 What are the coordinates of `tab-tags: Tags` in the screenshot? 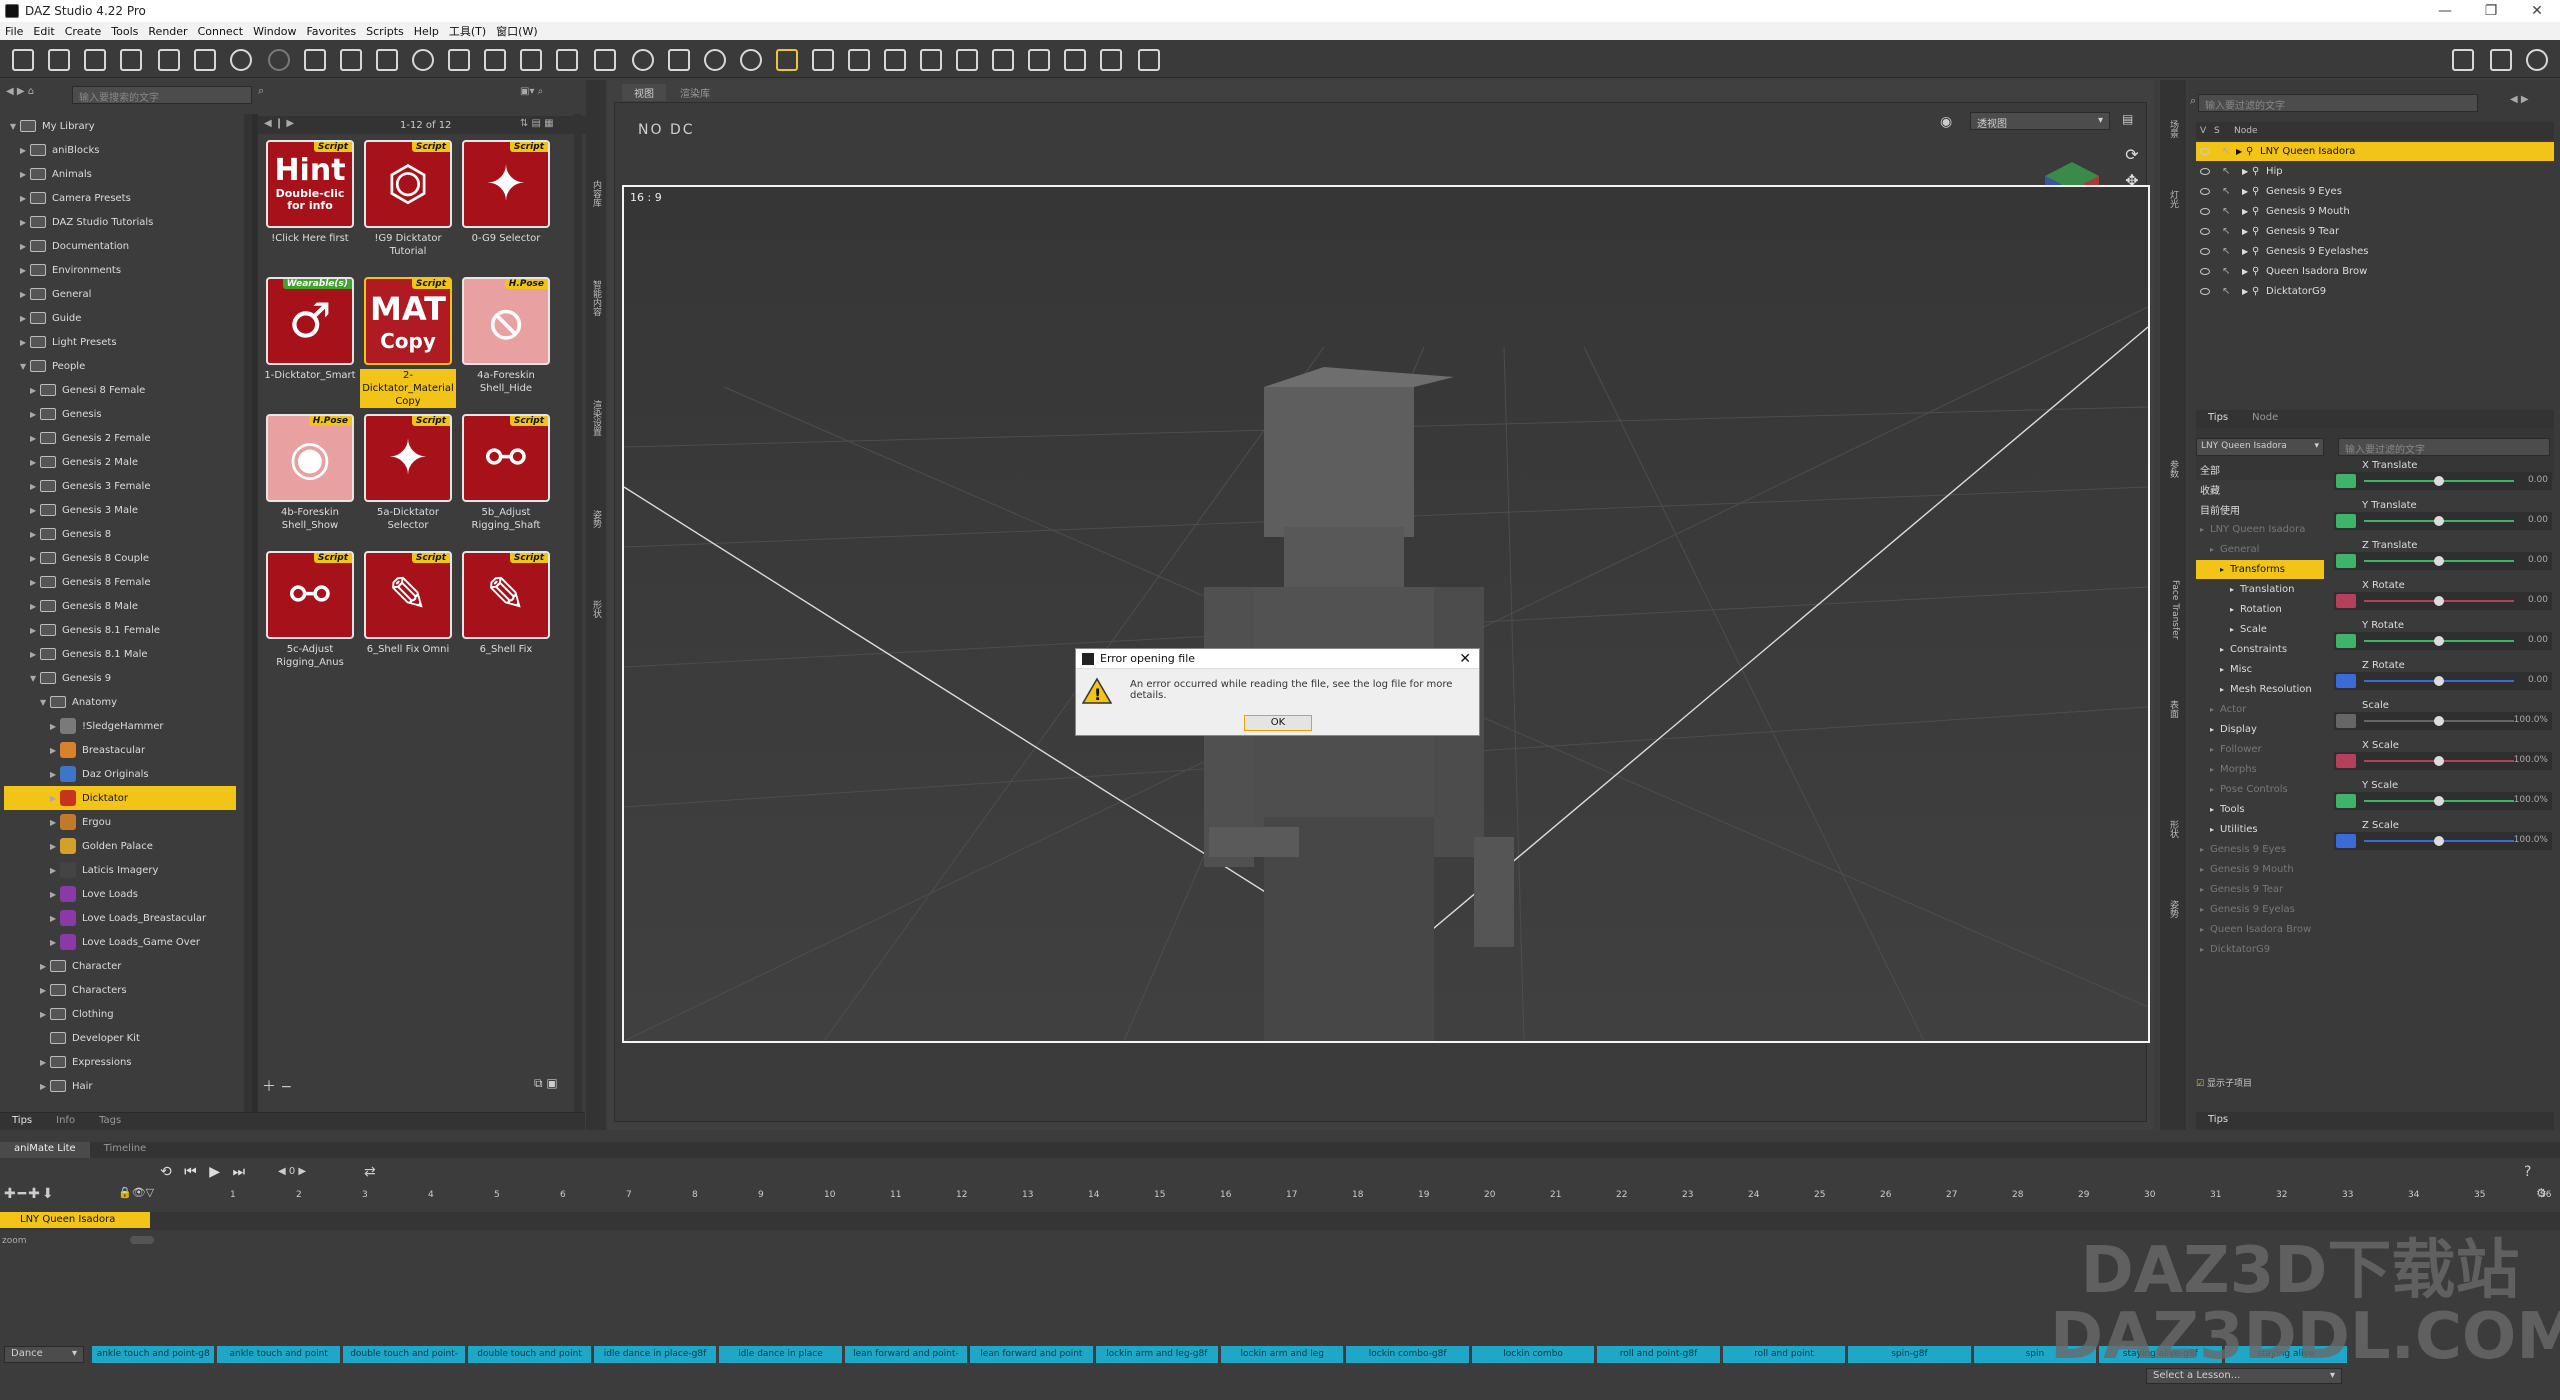 It's located at (110, 1121).